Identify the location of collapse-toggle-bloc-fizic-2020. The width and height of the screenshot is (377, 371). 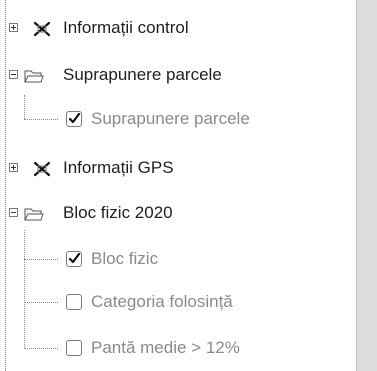
(13, 212).